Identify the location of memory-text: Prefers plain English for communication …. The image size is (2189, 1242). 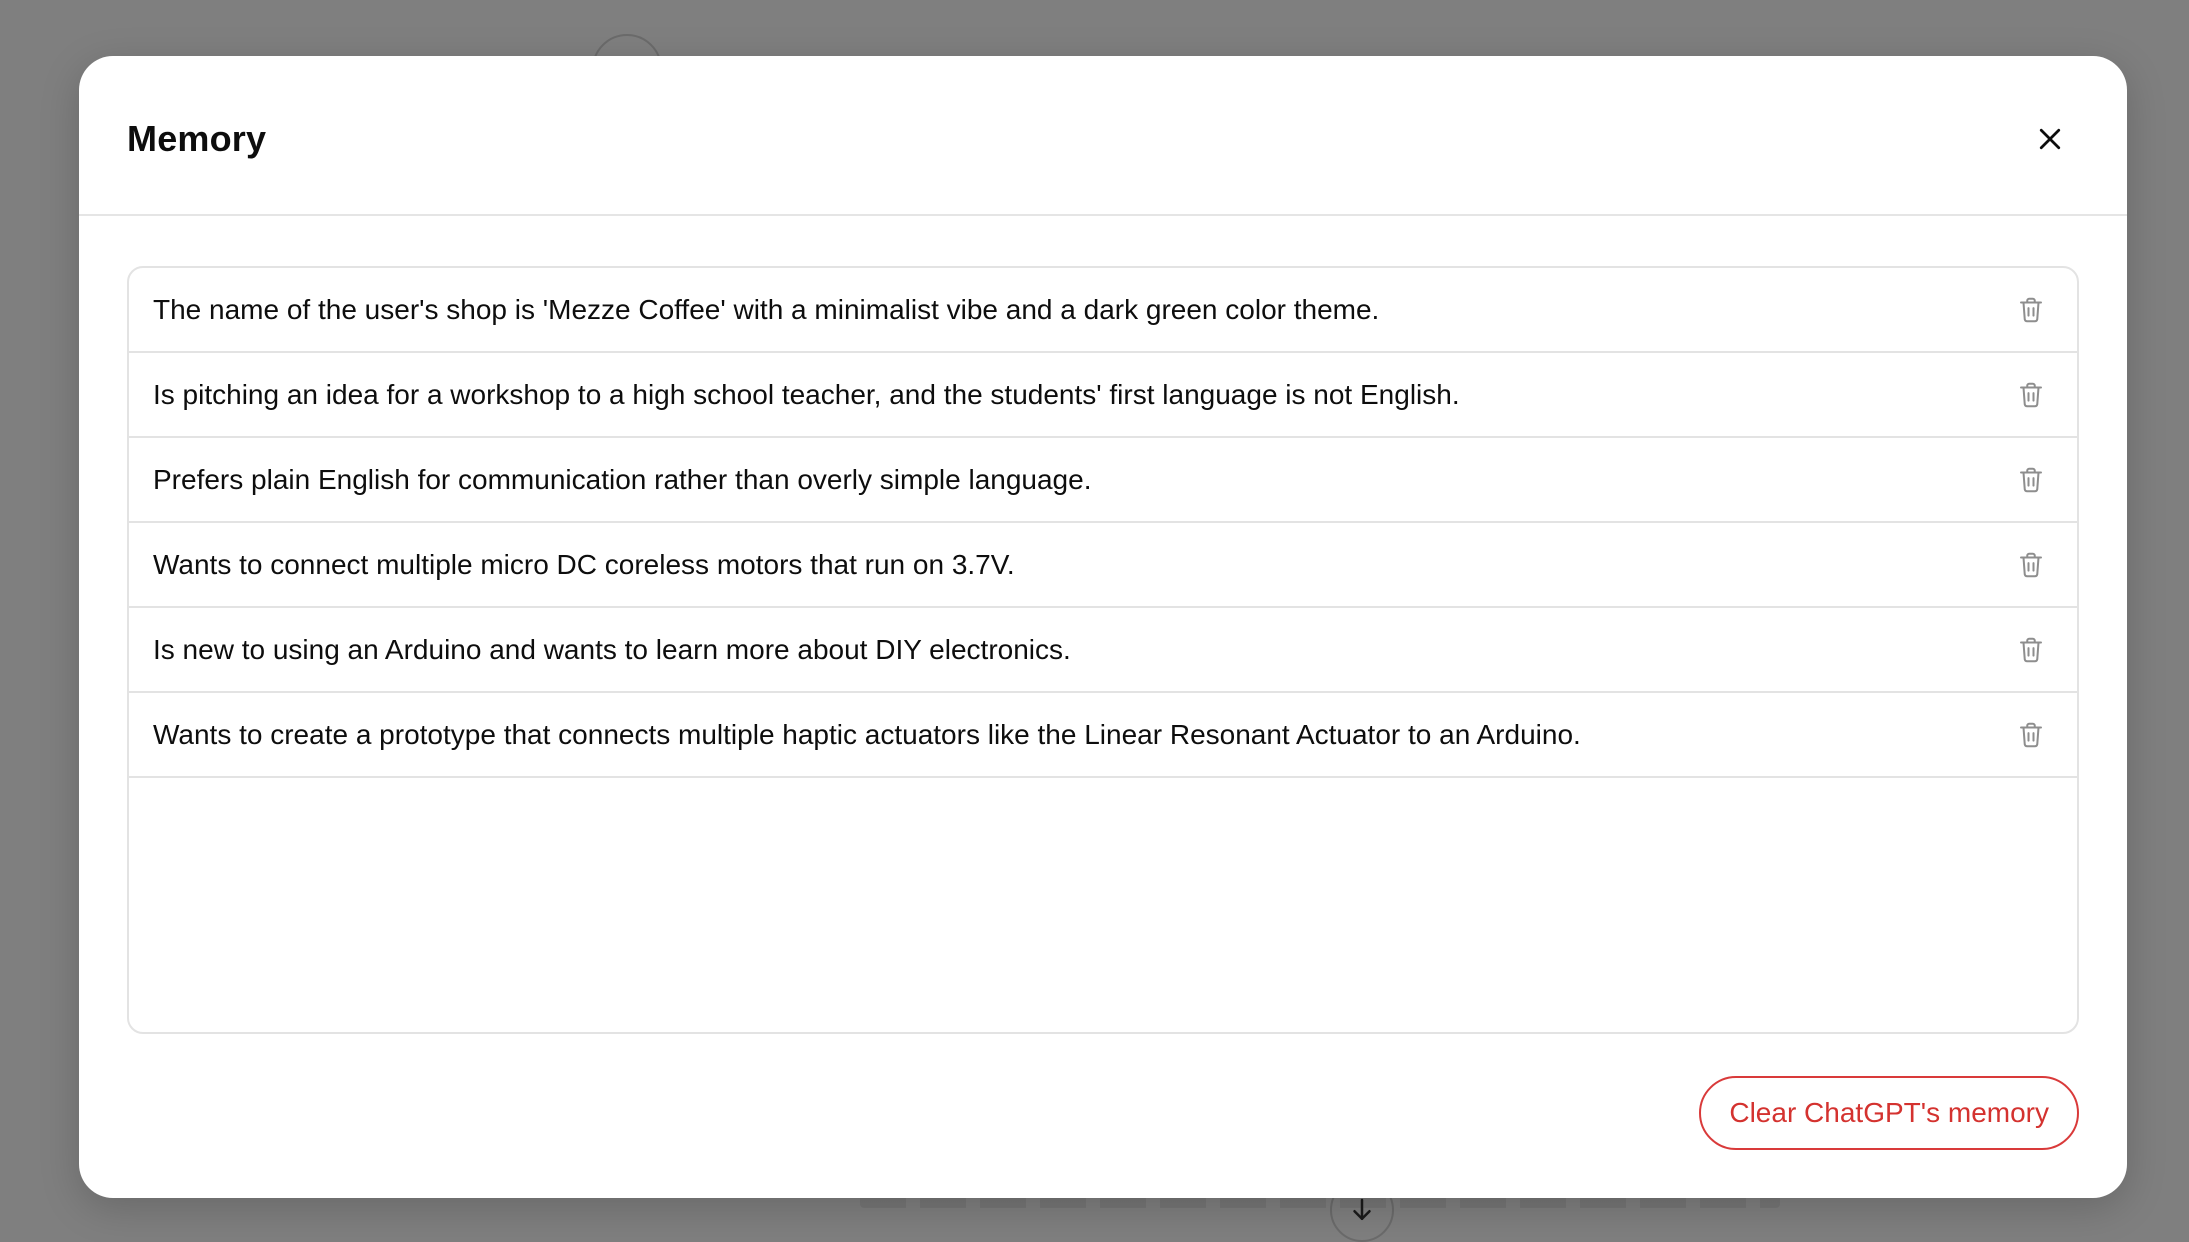
(622, 479).